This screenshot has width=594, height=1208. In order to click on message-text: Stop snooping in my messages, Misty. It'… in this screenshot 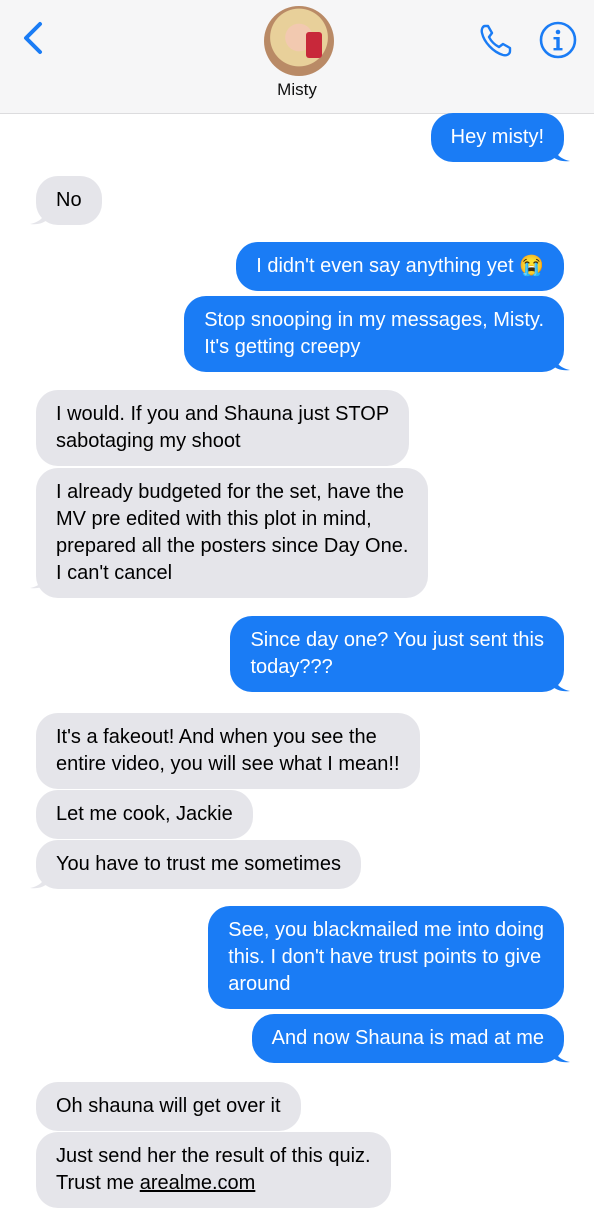, I will do `click(374, 333)`.